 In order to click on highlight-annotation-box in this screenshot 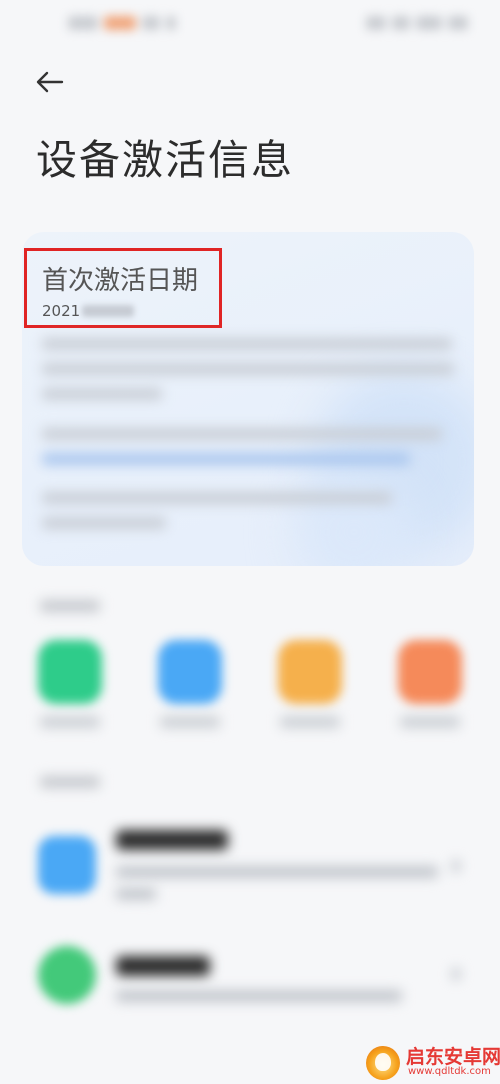, I will do `click(123, 288)`.